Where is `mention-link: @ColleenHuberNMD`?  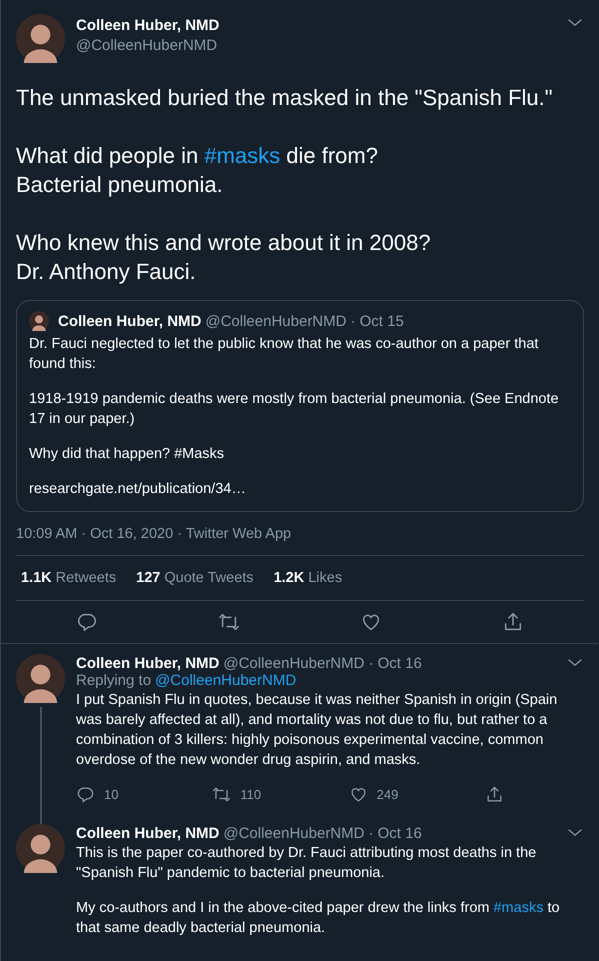
mention-link: @ColleenHuberNMD is located at coordinates (225, 680).